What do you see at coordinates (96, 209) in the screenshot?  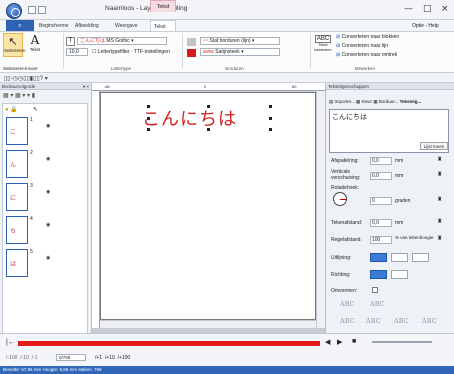 I see `vertical-ruler` at bounding box center [96, 209].